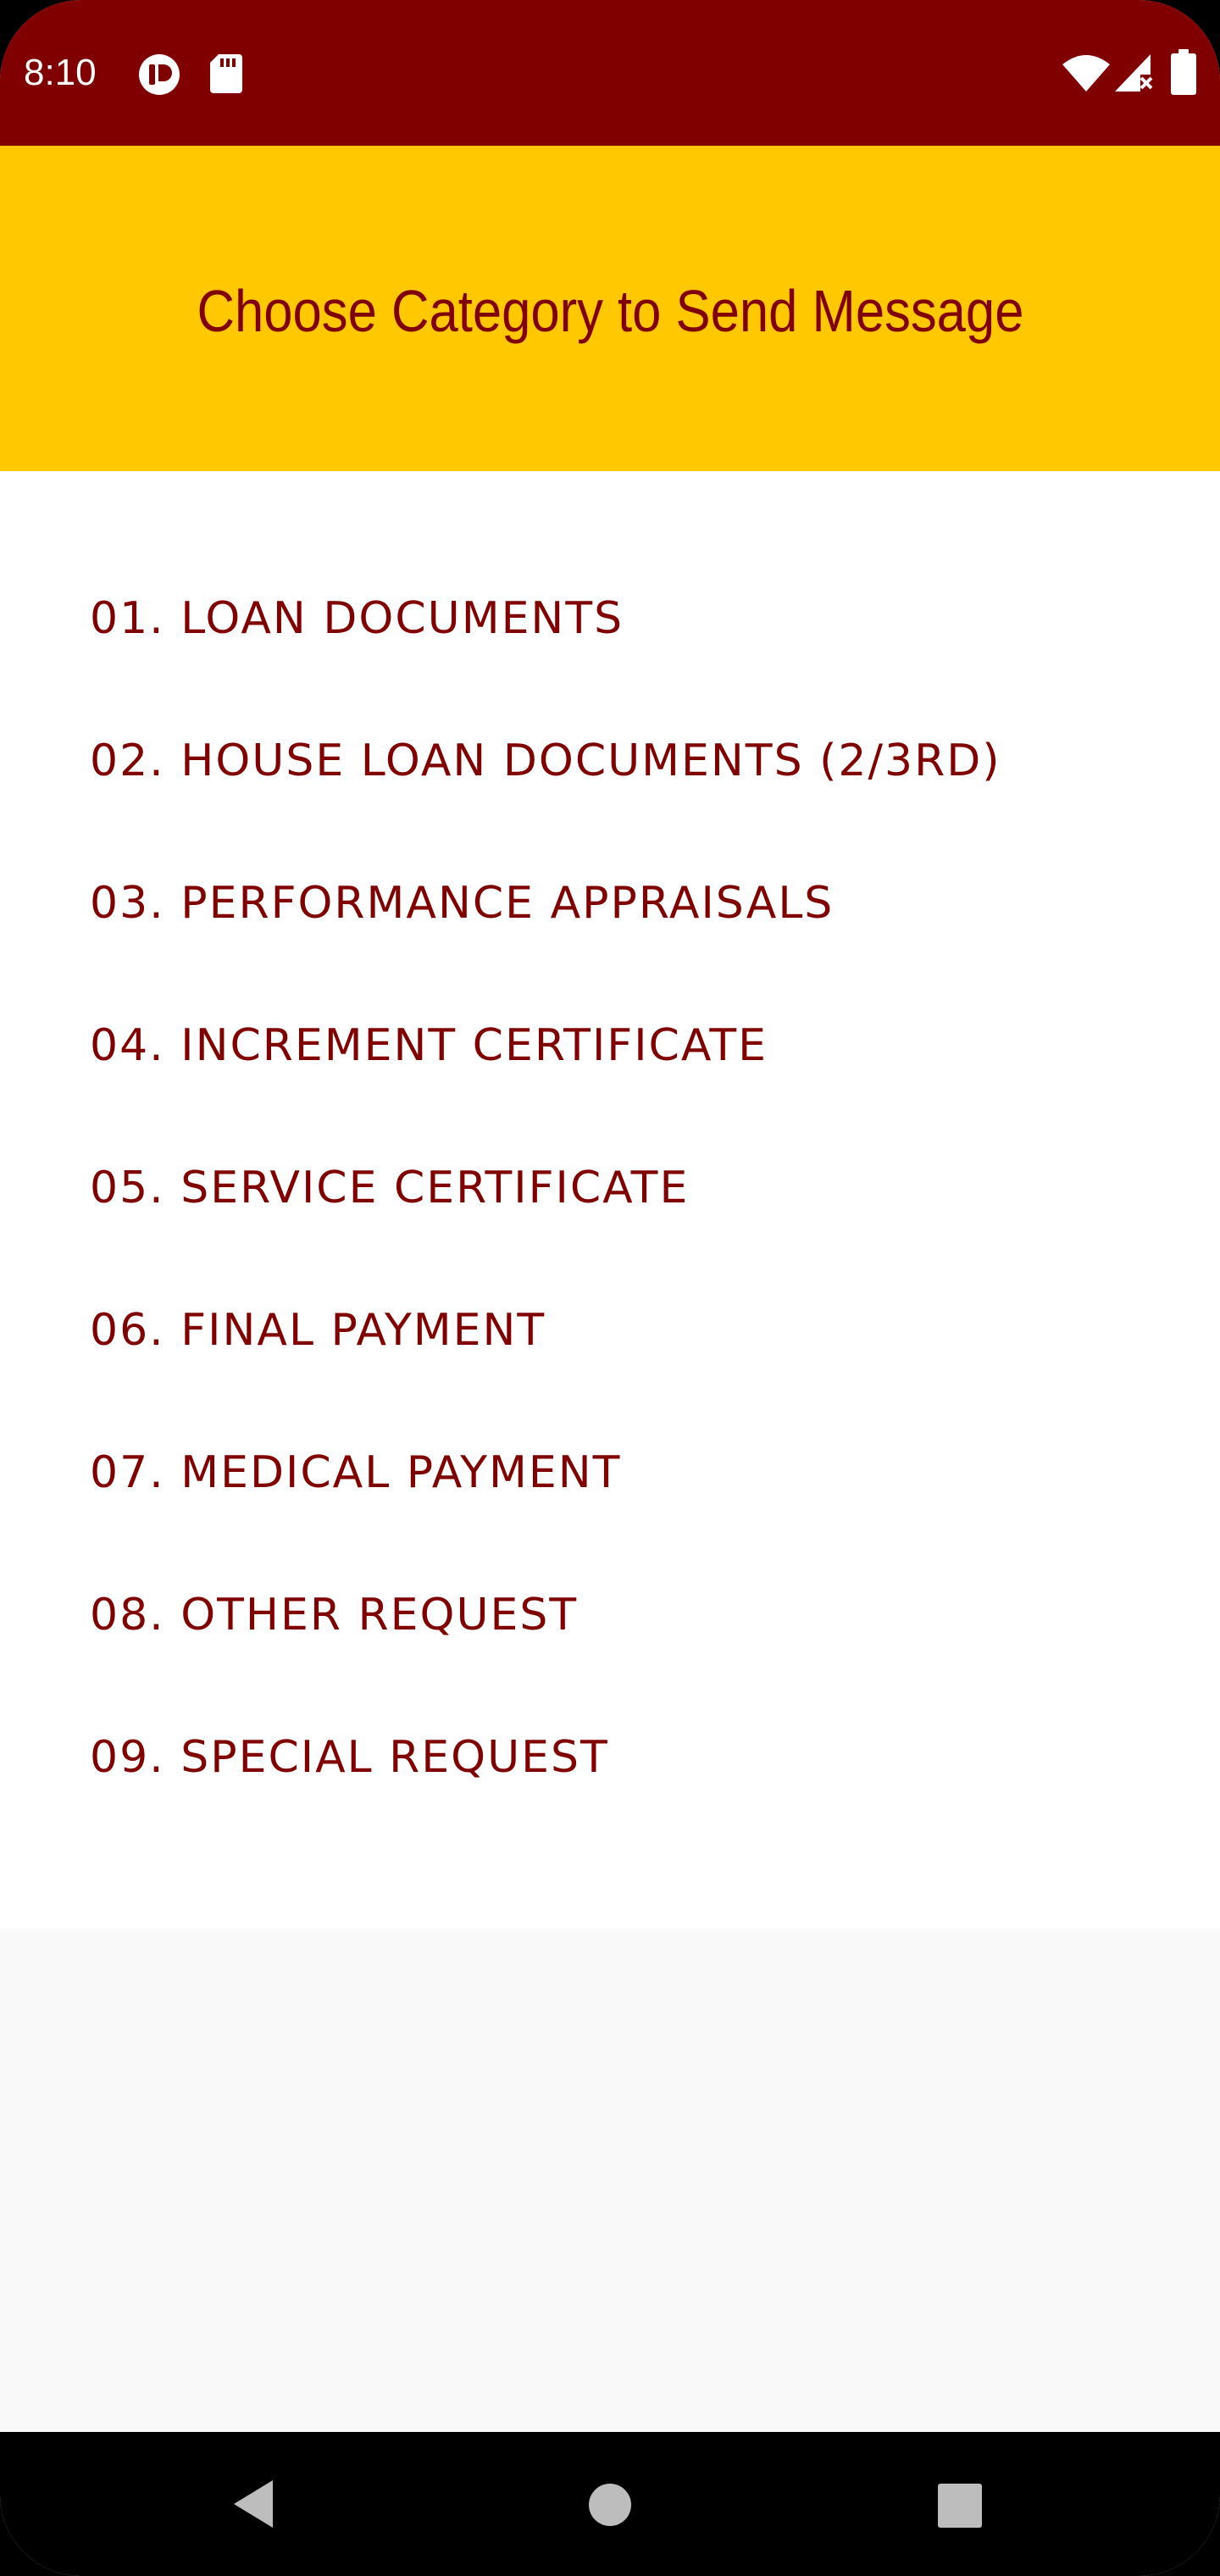  I want to click on category-item-medical-payment: 07. MEDICAL PAYMENT, so click(610, 1473).